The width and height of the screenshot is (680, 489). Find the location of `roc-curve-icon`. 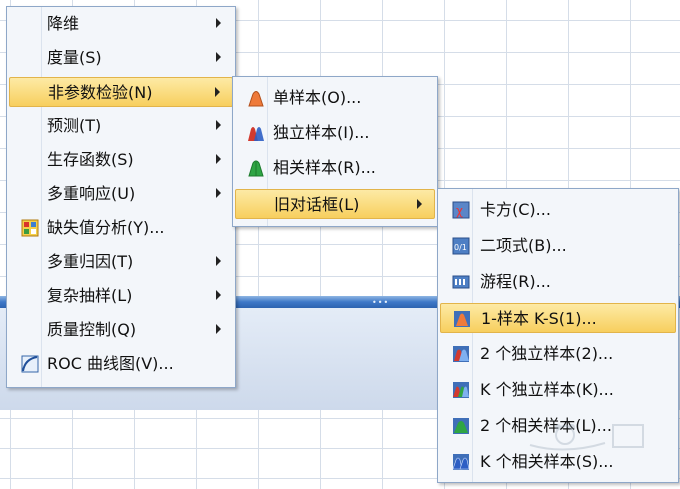

roc-curve-icon is located at coordinates (30, 364).